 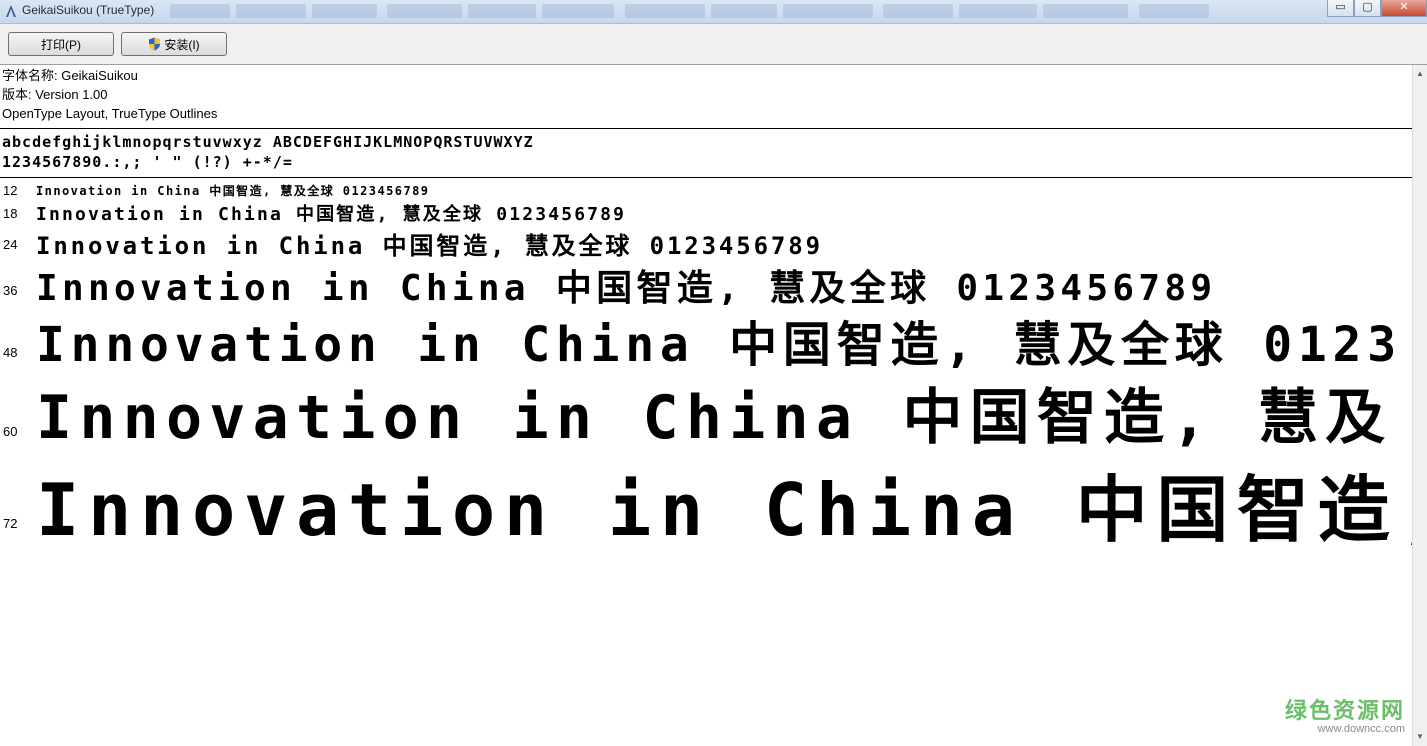 What do you see at coordinates (11, 11) in the screenshot?
I see `font-viewer-icon` at bounding box center [11, 11].